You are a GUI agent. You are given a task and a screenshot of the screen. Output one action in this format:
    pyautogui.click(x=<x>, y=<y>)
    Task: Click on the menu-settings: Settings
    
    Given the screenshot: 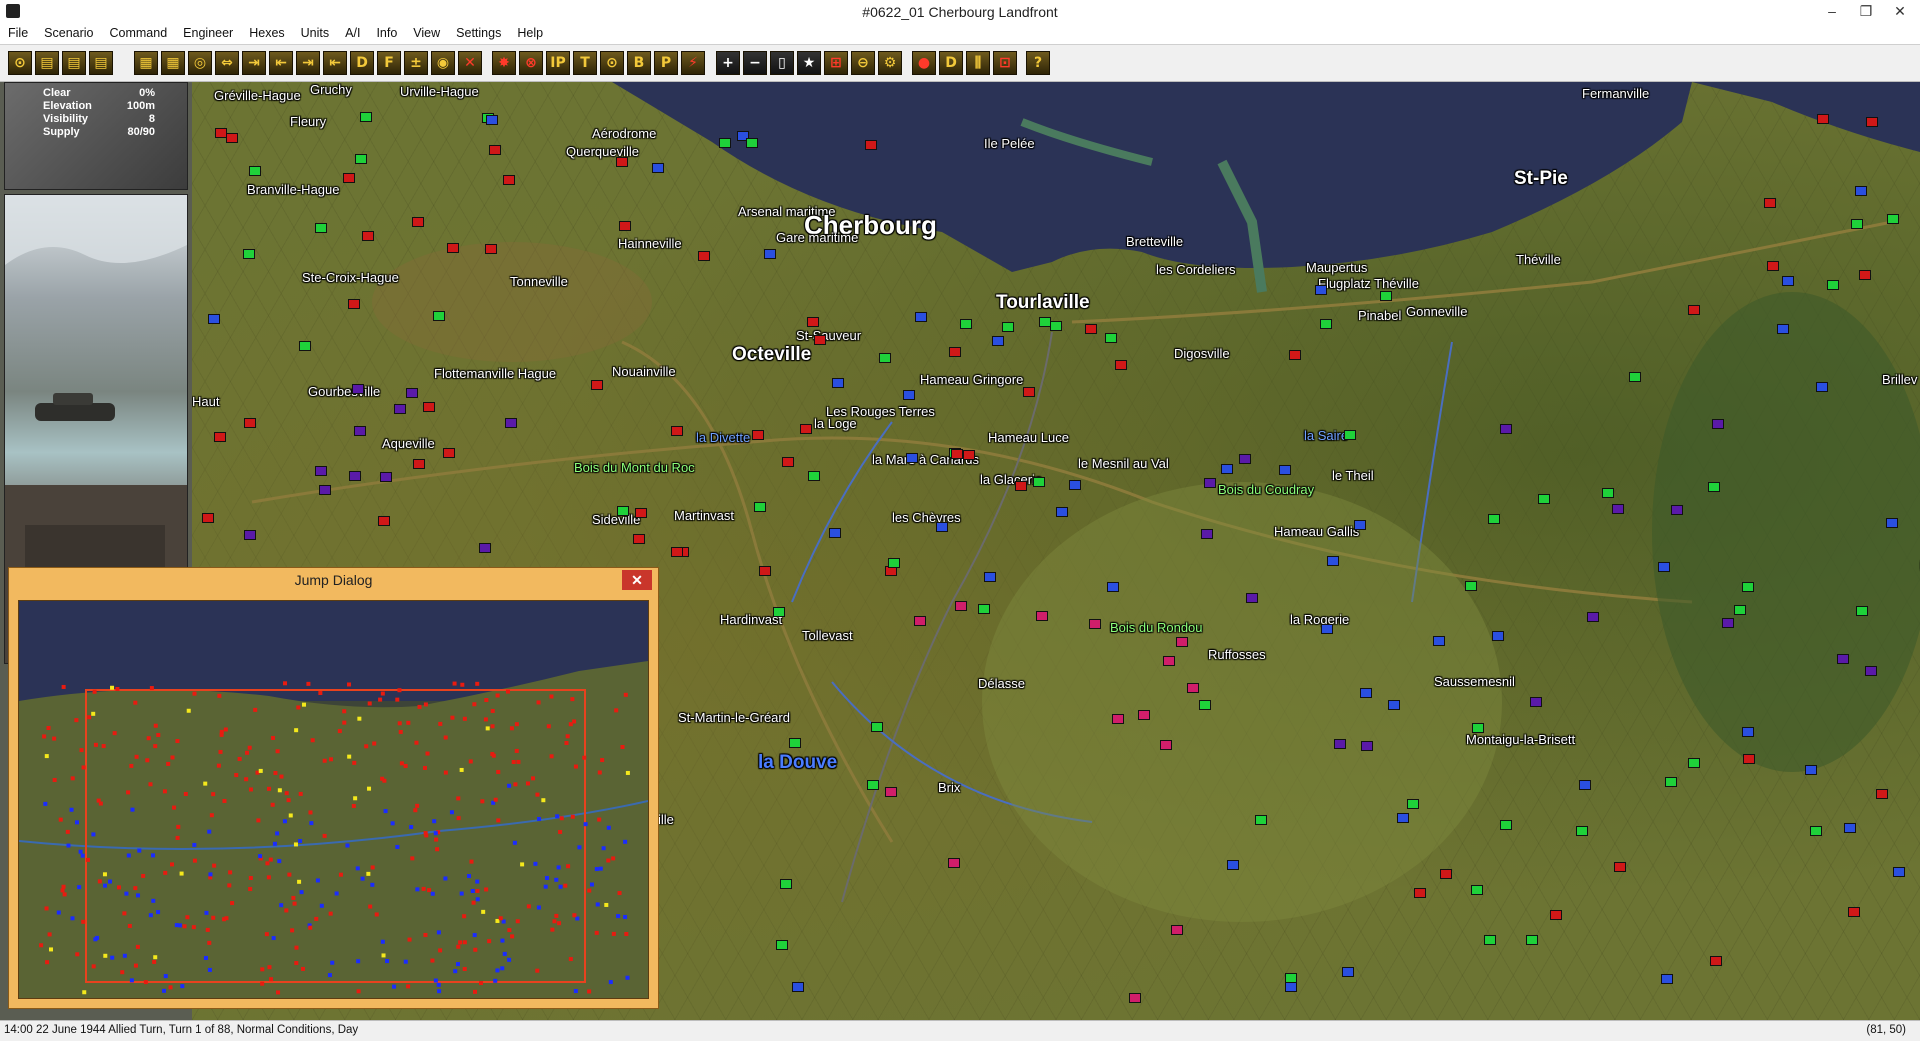 What is the action you would take?
    pyautogui.click(x=478, y=32)
    